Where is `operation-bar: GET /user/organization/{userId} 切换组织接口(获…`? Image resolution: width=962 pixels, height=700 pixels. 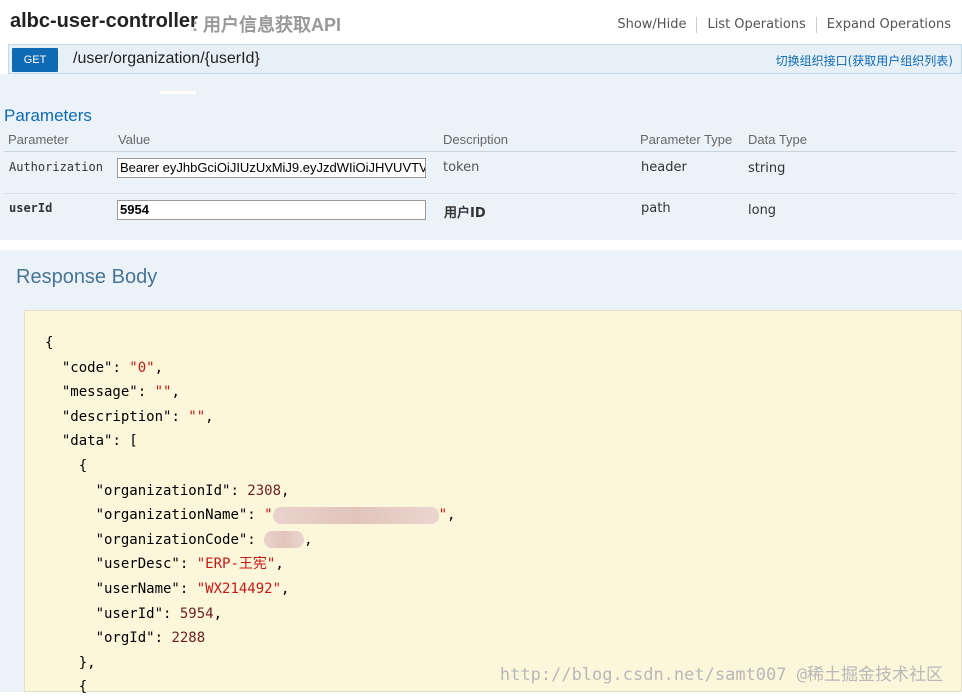
operation-bar: GET /user/organization/{userId} 切换组织接口(获… is located at coordinates (485, 59).